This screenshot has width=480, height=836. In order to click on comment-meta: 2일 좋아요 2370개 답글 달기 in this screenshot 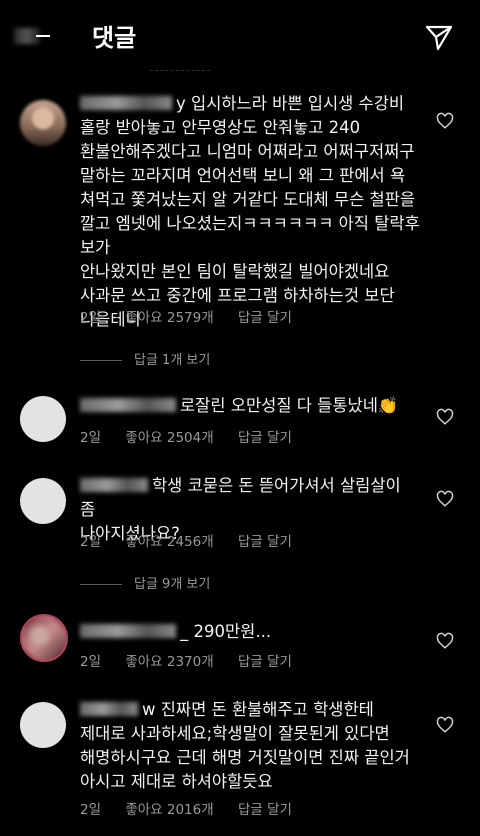, I will do `click(196, 660)`.